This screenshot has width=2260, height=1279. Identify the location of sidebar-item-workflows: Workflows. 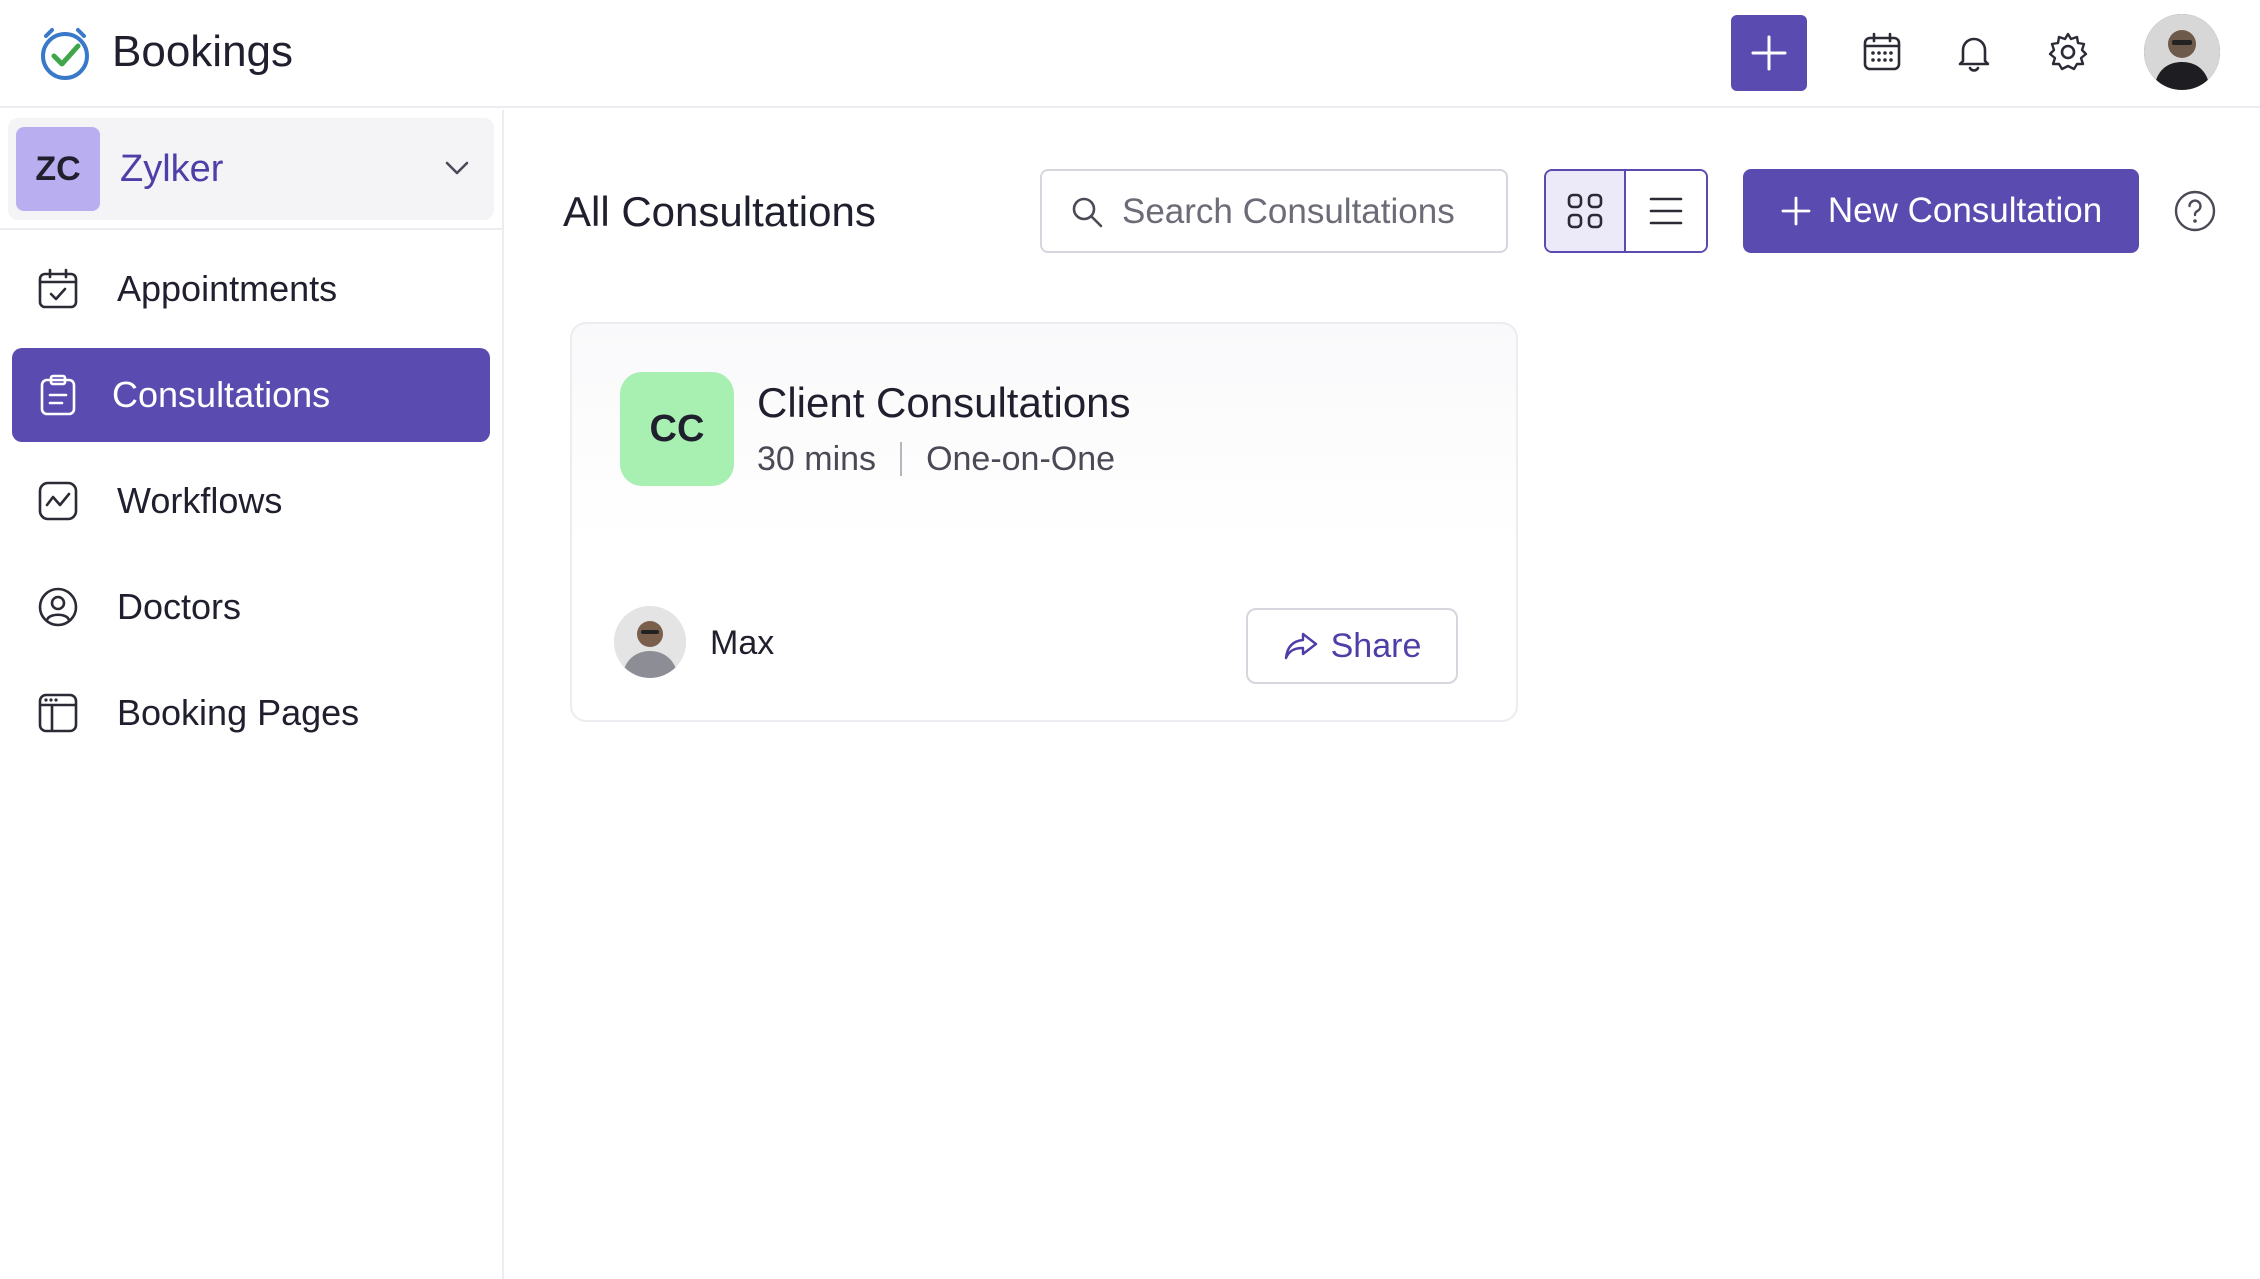
(251, 501).